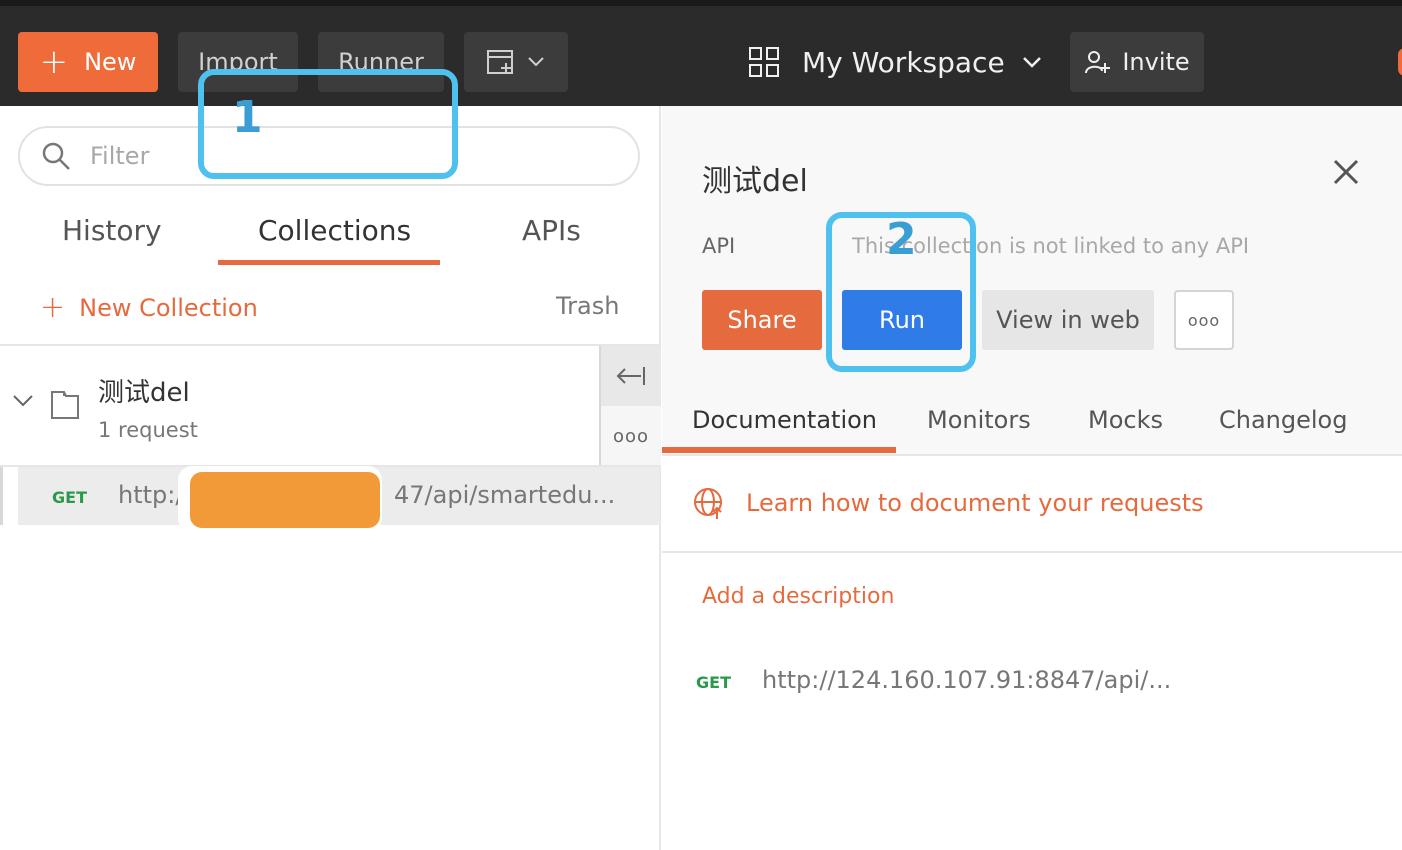 The width and height of the screenshot is (1402, 850). What do you see at coordinates (144, 393) in the screenshot?
I see `collection-name: 测试del` at bounding box center [144, 393].